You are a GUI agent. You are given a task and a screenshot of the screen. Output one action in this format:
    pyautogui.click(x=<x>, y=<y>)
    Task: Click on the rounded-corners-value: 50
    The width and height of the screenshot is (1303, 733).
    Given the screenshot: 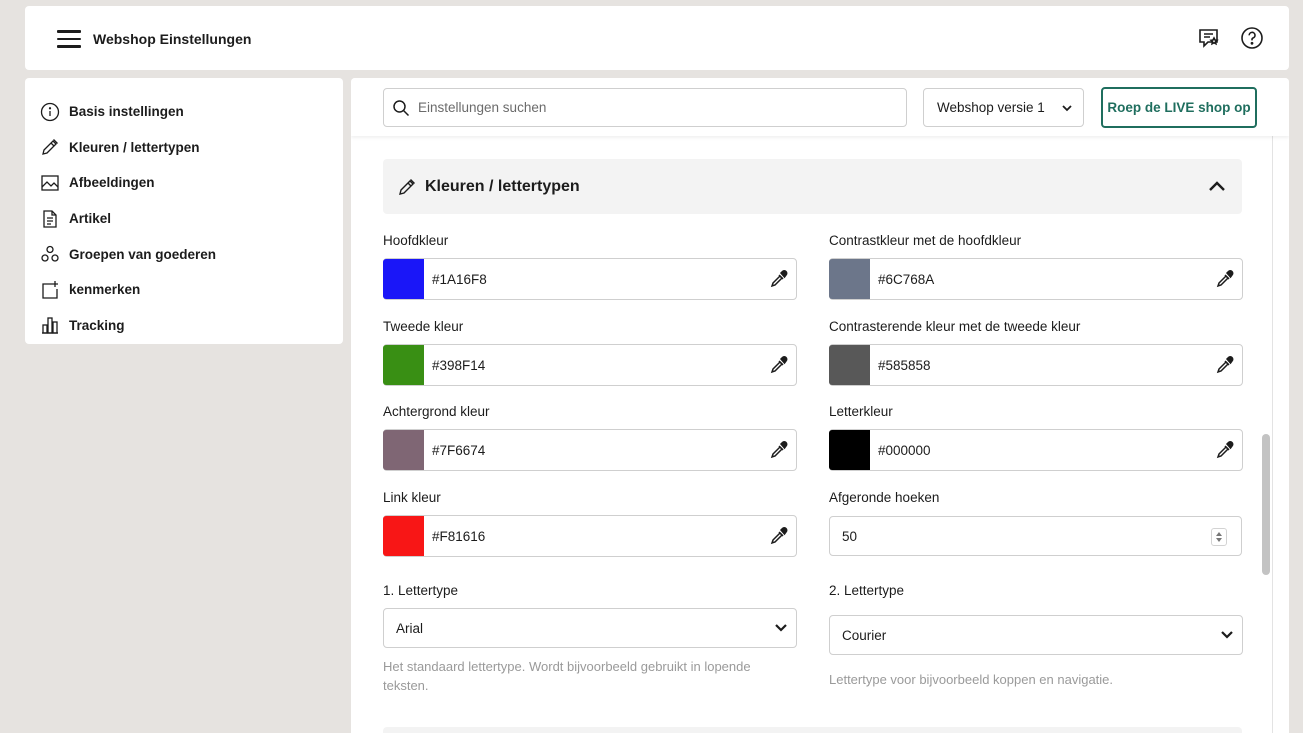 What is the action you would take?
    pyautogui.click(x=850, y=536)
    